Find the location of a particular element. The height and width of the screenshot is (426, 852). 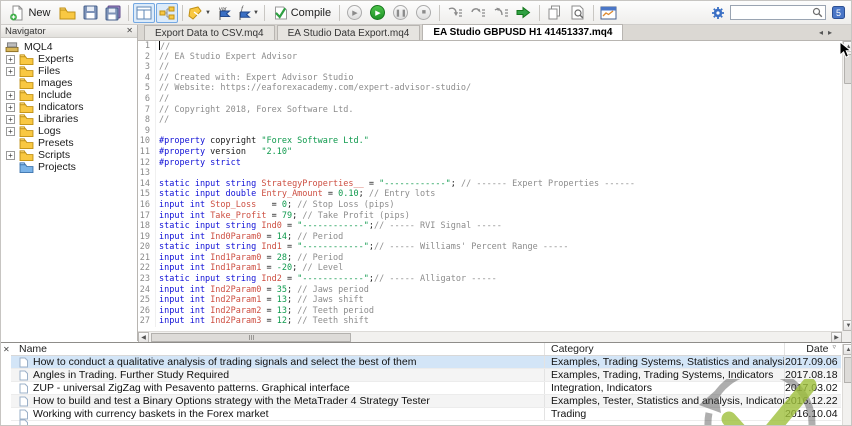

new-file-button: New is located at coordinates (30, 13).